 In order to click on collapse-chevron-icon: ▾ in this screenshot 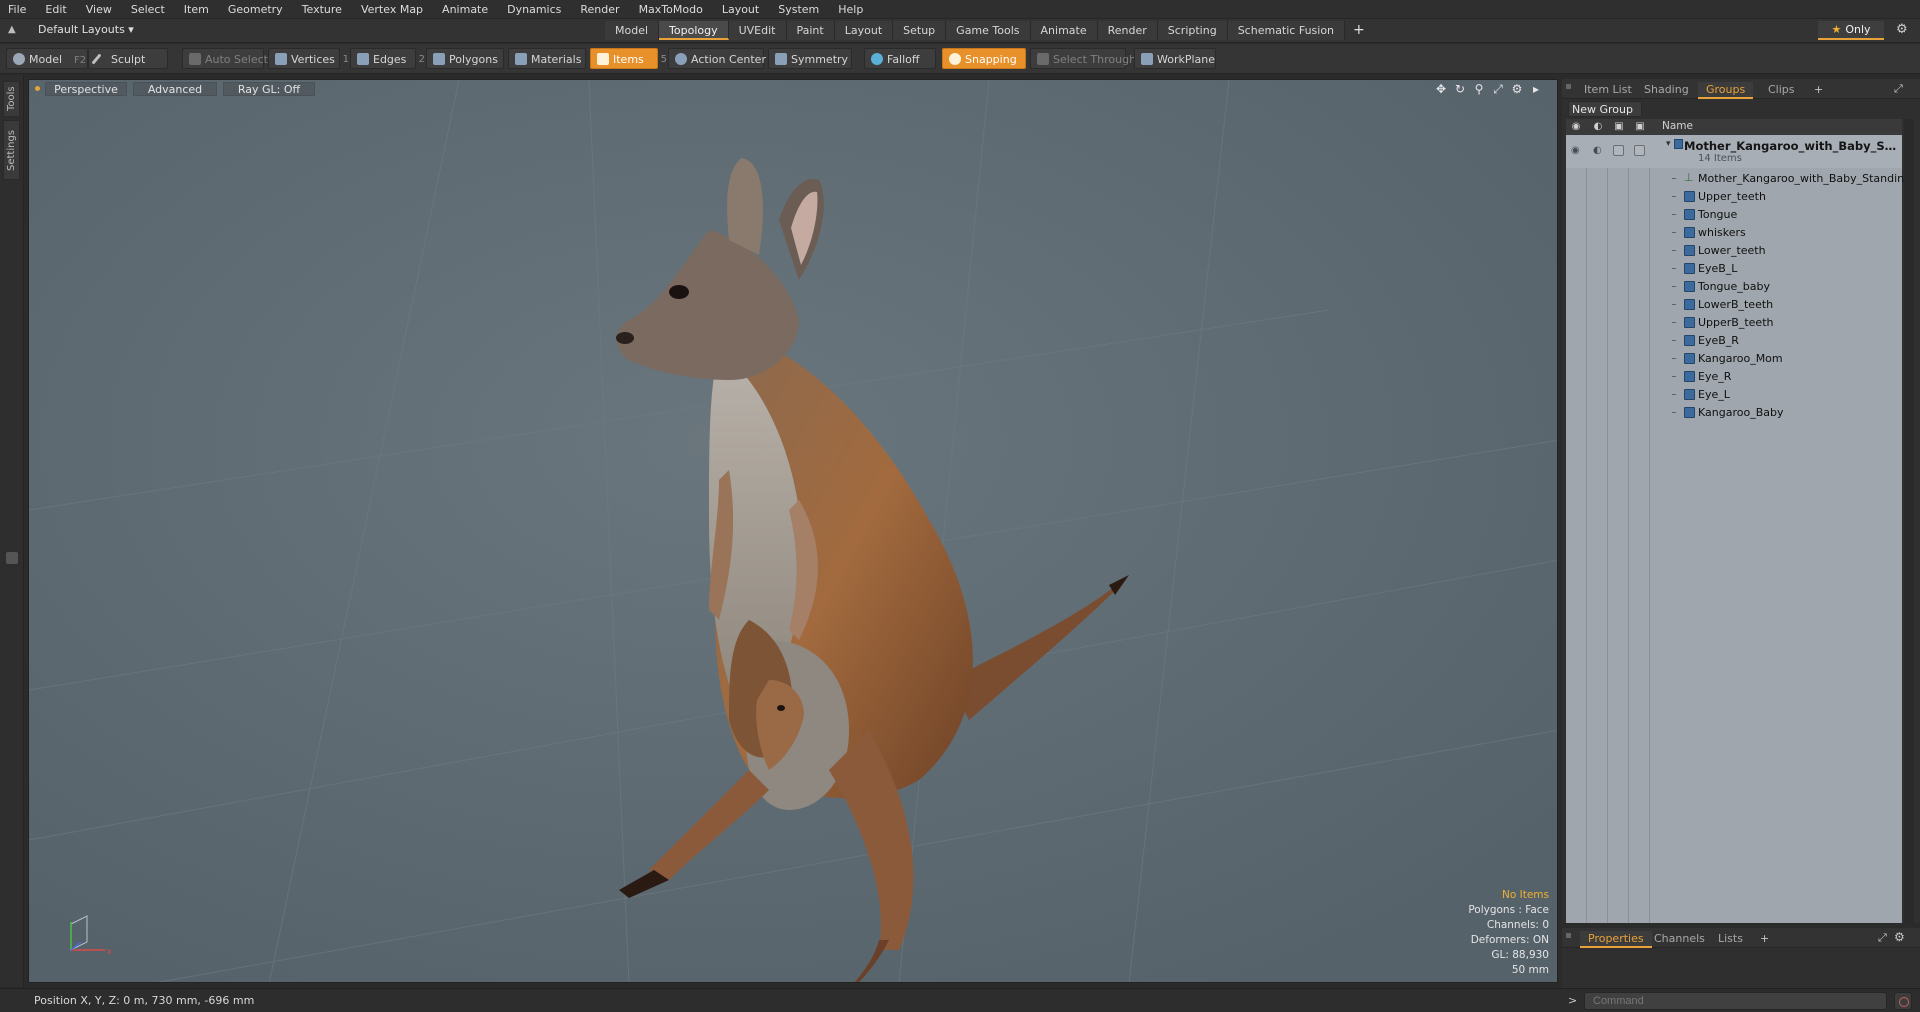, I will do `click(1668, 144)`.